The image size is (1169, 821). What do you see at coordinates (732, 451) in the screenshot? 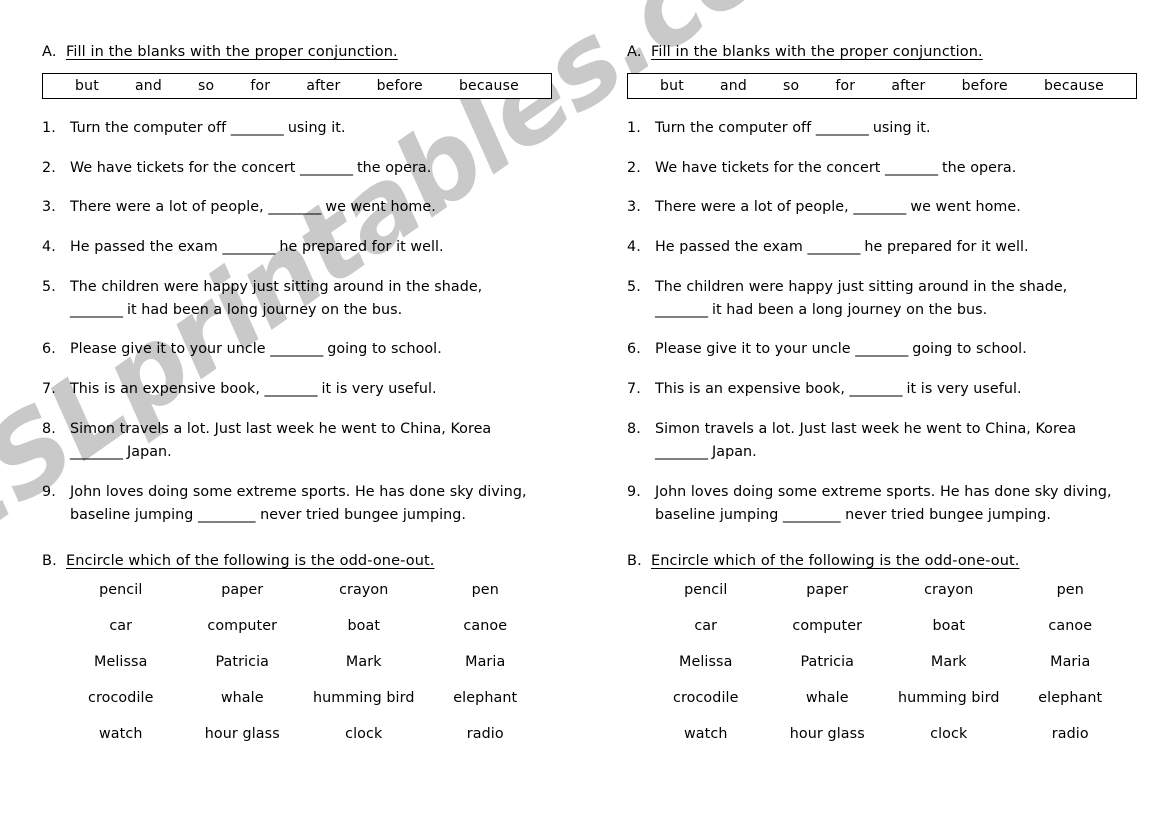
I see `question-text-after: Japan.` at bounding box center [732, 451].